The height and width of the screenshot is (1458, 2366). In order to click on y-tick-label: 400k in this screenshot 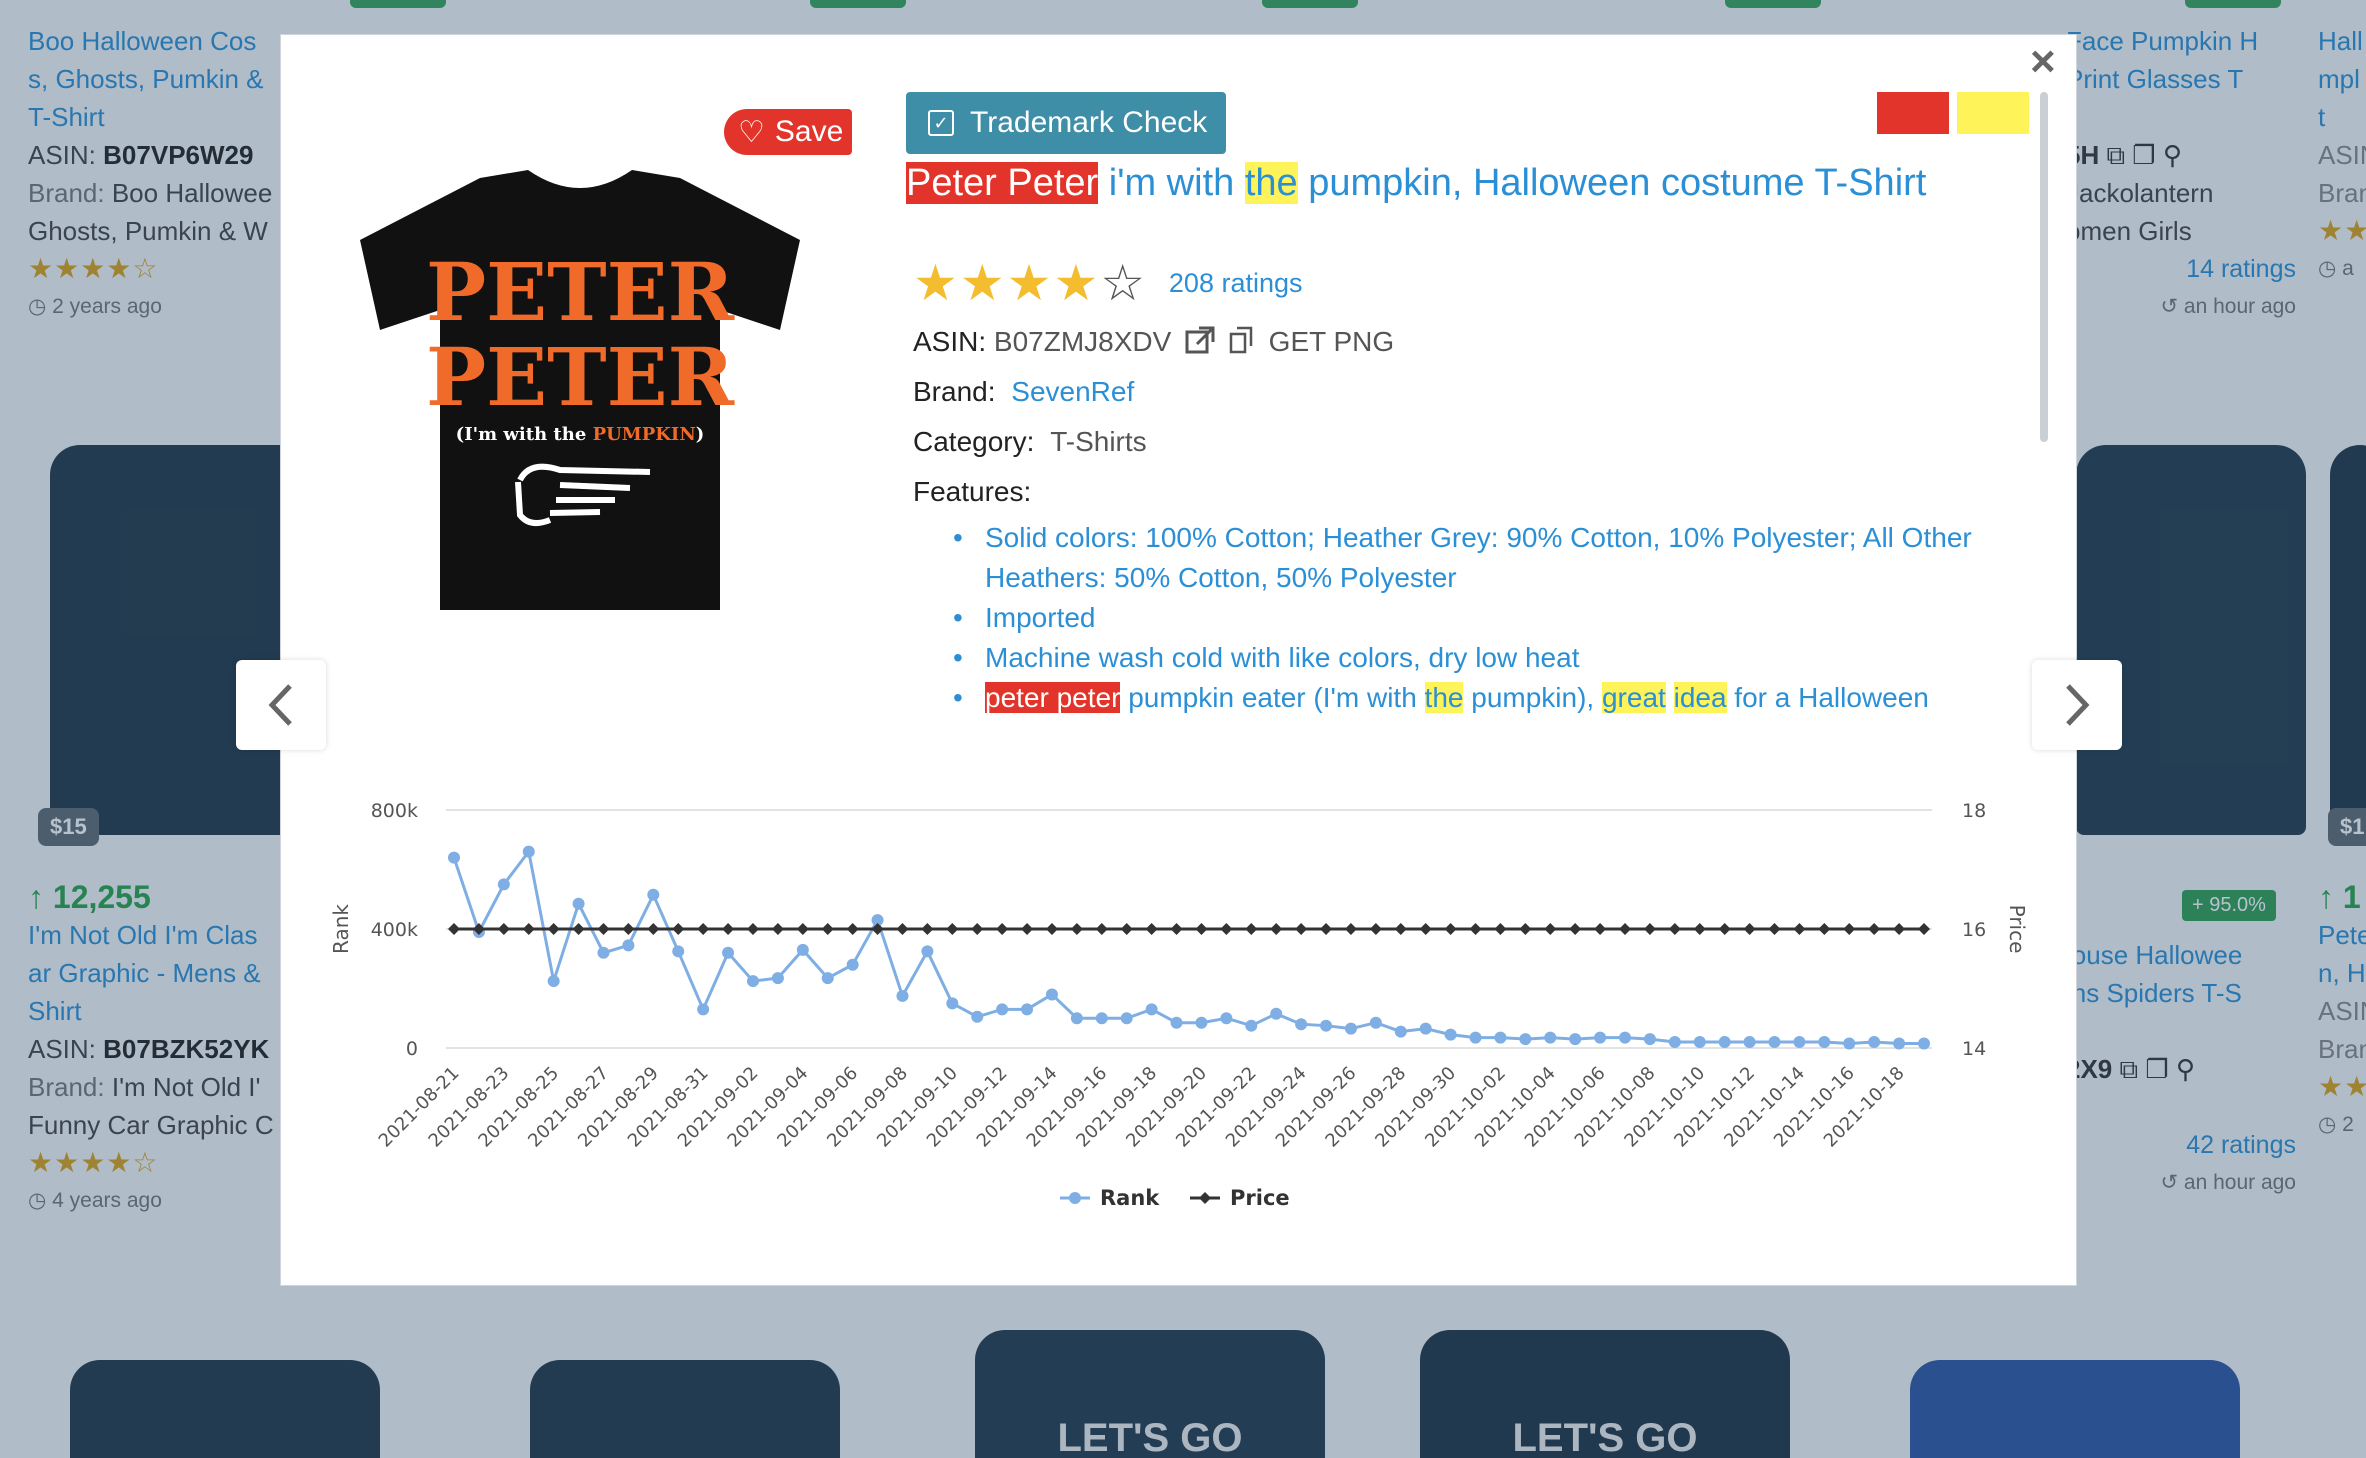, I will do `click(394, 930)`.